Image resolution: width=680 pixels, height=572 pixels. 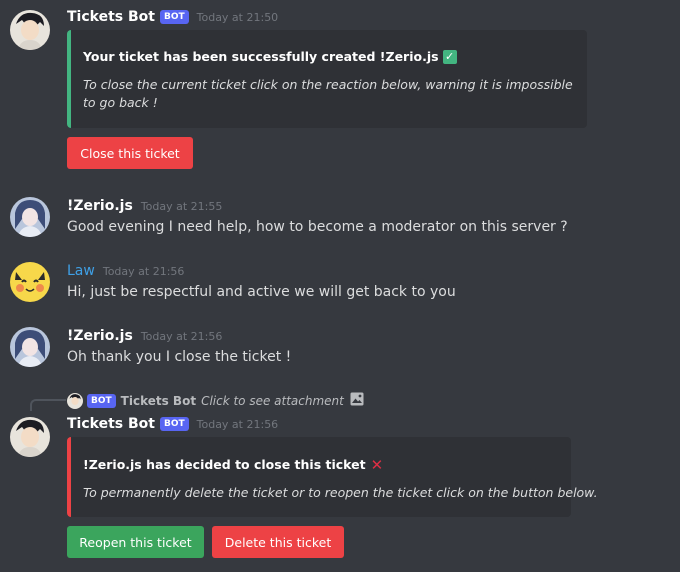 I want to click on username: Law, so click(x=81, y=271).